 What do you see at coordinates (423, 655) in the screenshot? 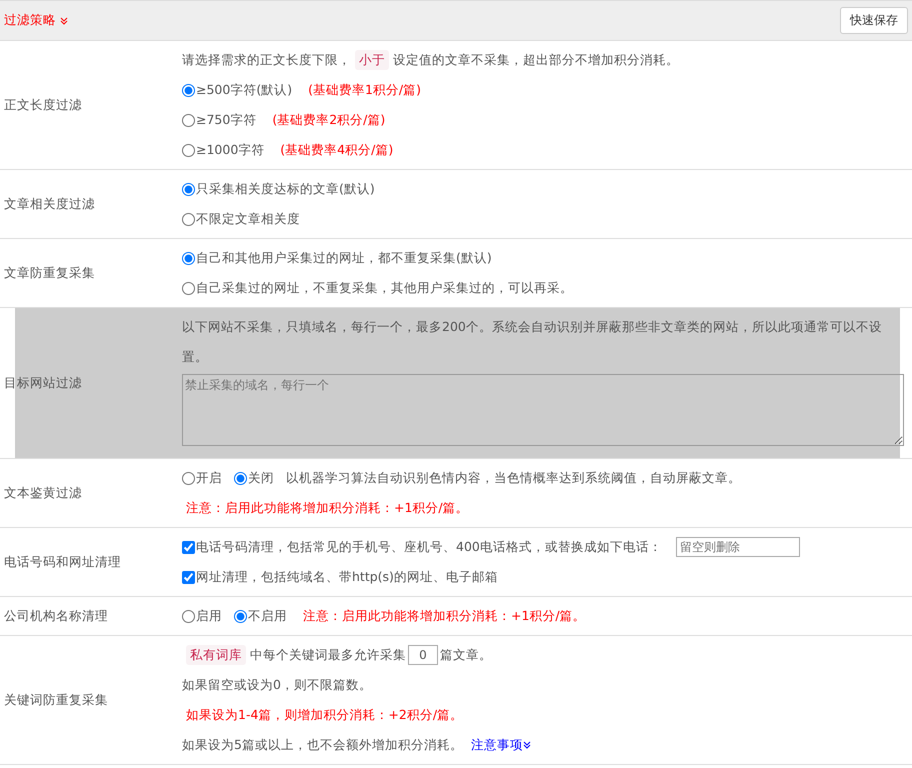
I see `input-field: 0` at bounding box center [423, 655].